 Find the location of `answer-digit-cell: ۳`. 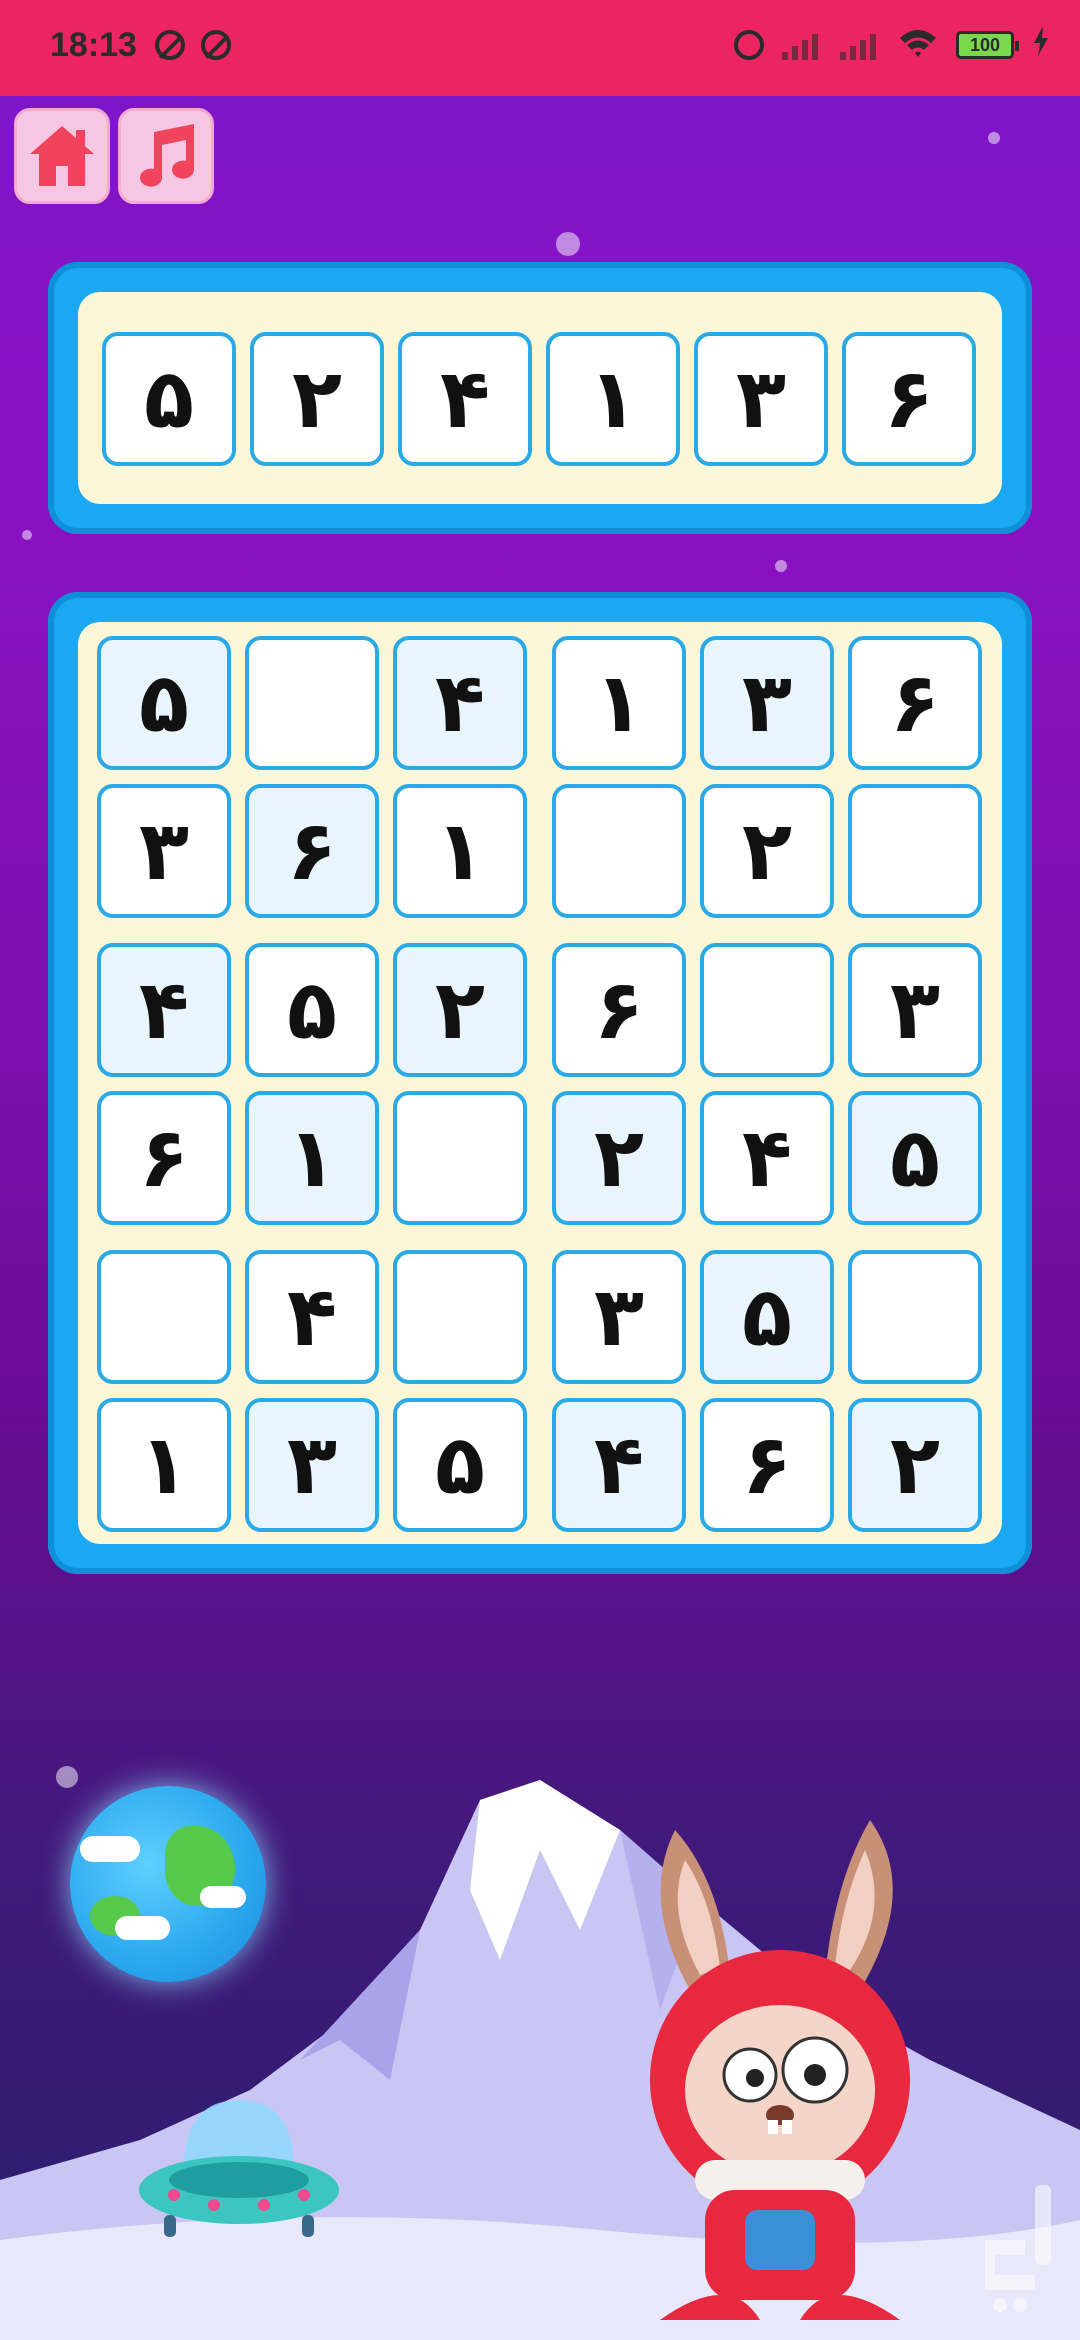

answer-digit-cell: ۳ is located at coordinates (761, 399).